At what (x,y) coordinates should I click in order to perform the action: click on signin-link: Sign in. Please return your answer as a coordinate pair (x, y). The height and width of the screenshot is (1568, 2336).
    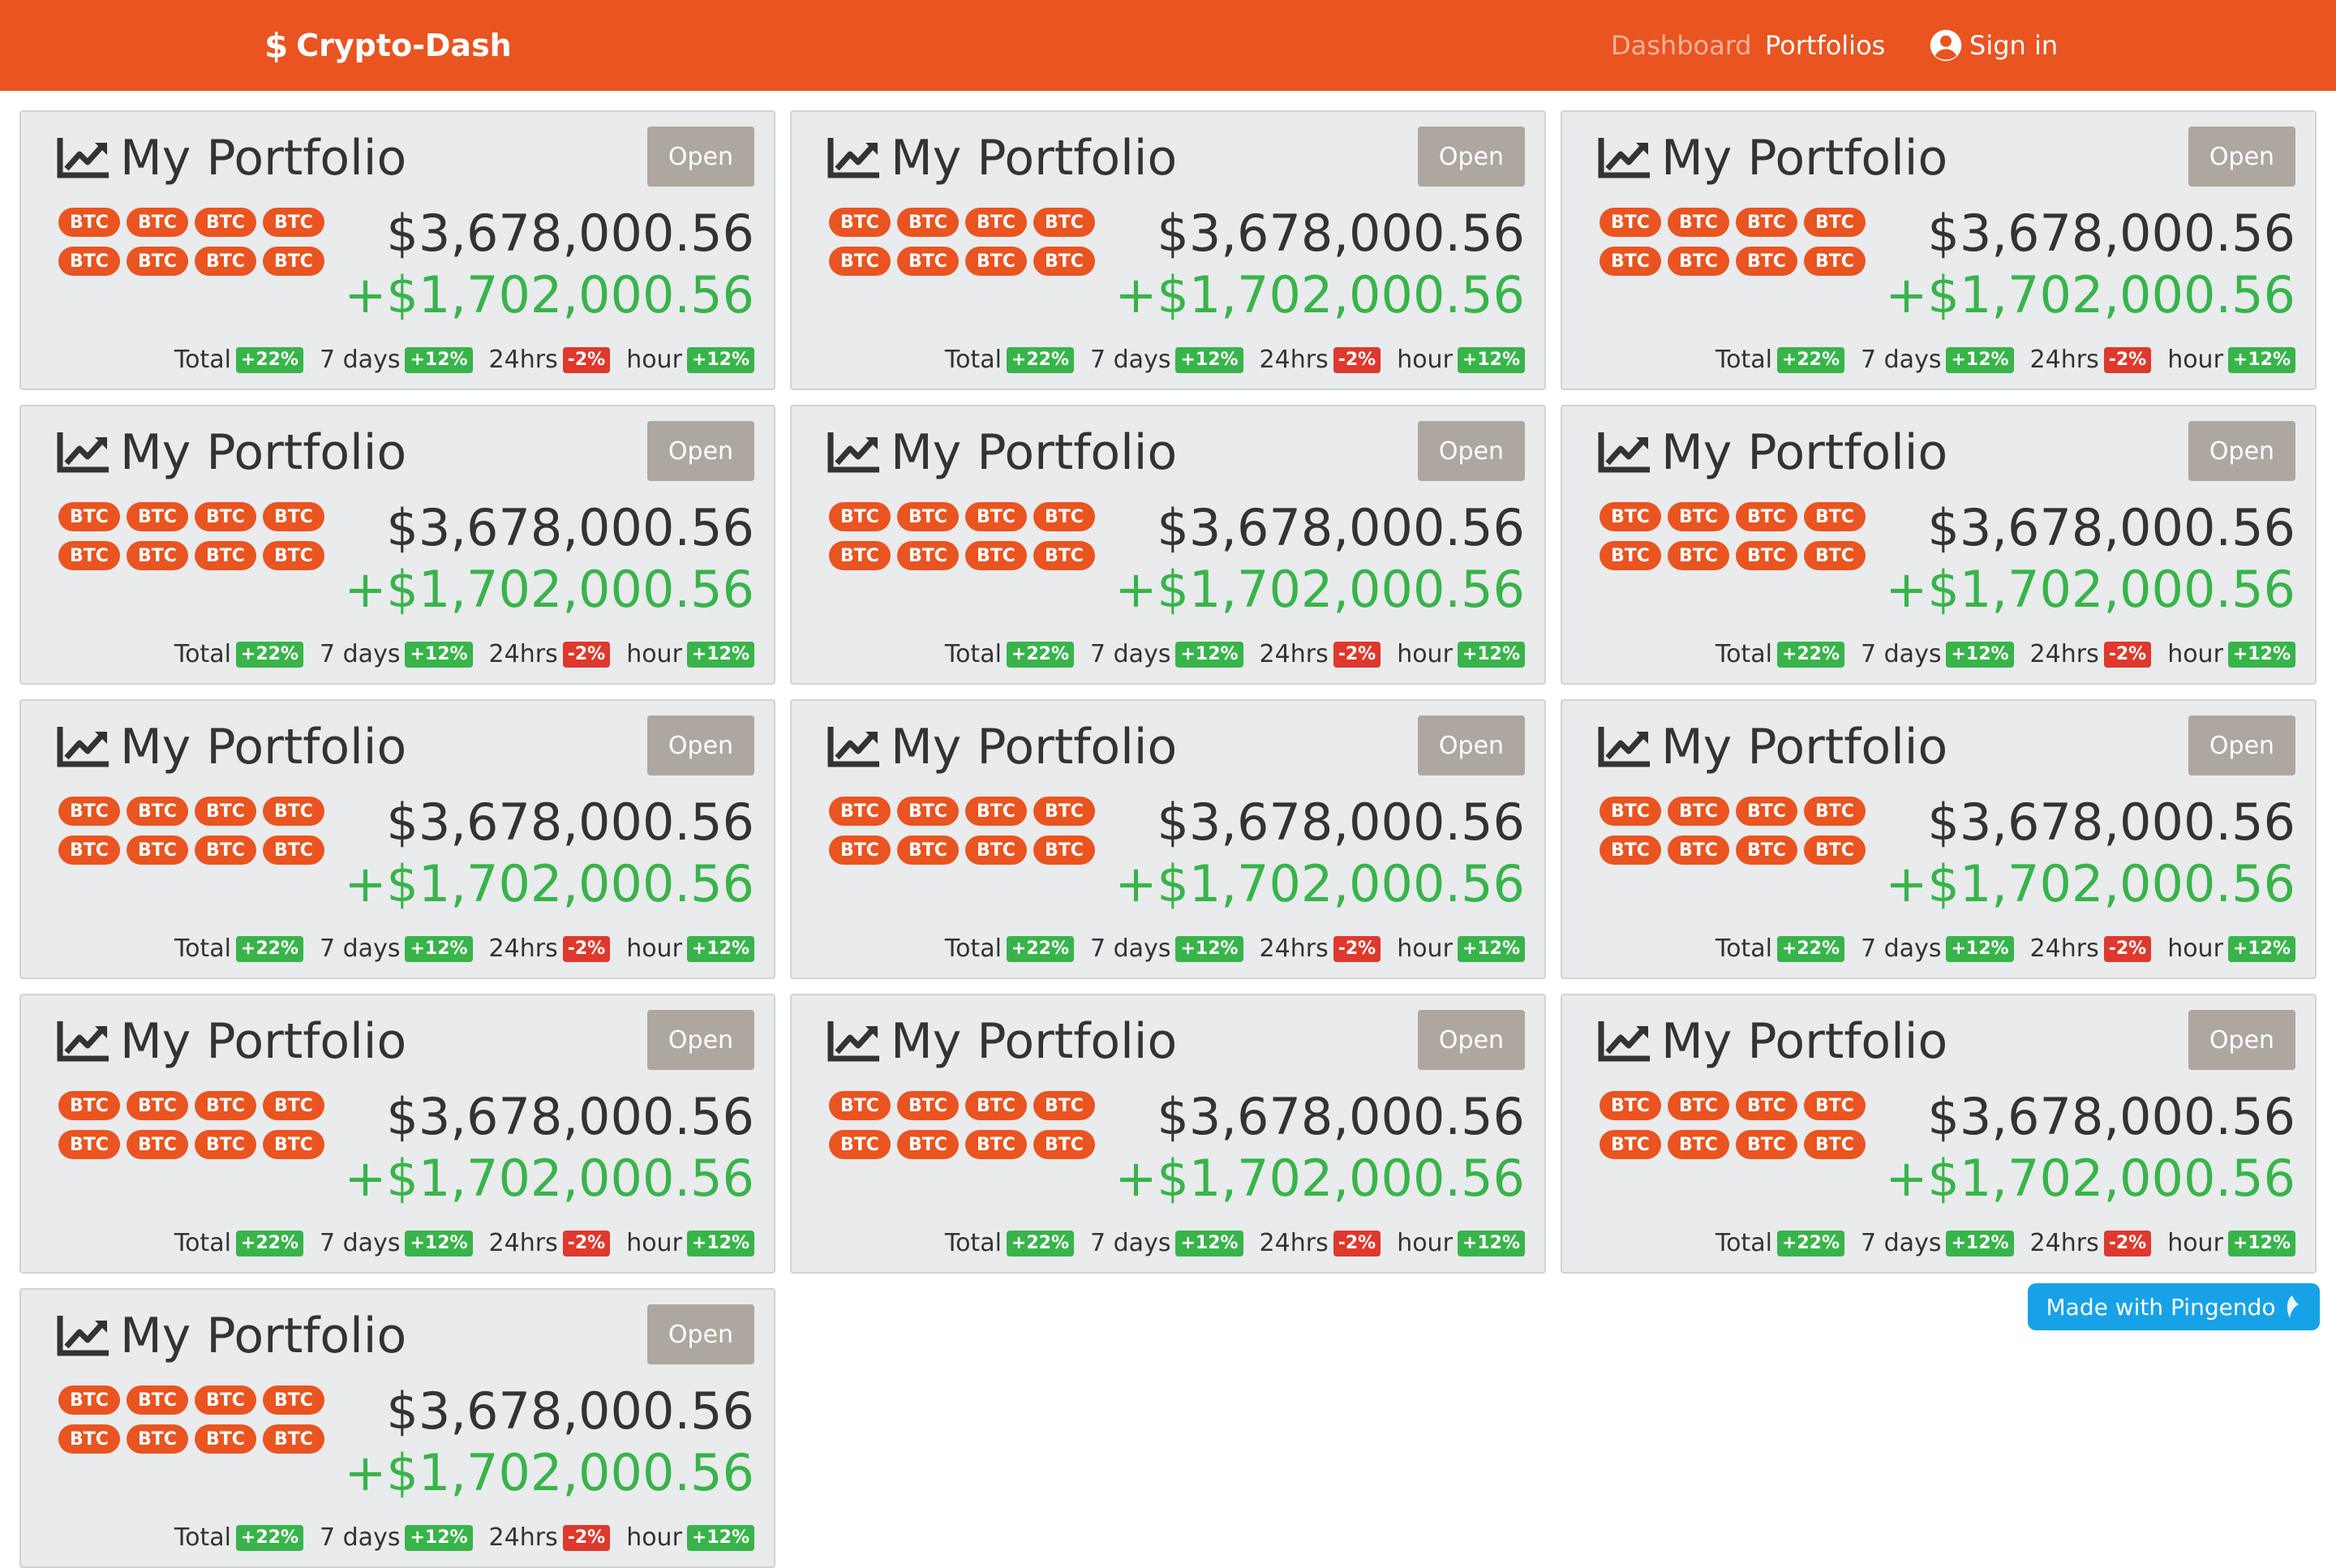
    Looking at the image, I should click on (1994, 45).